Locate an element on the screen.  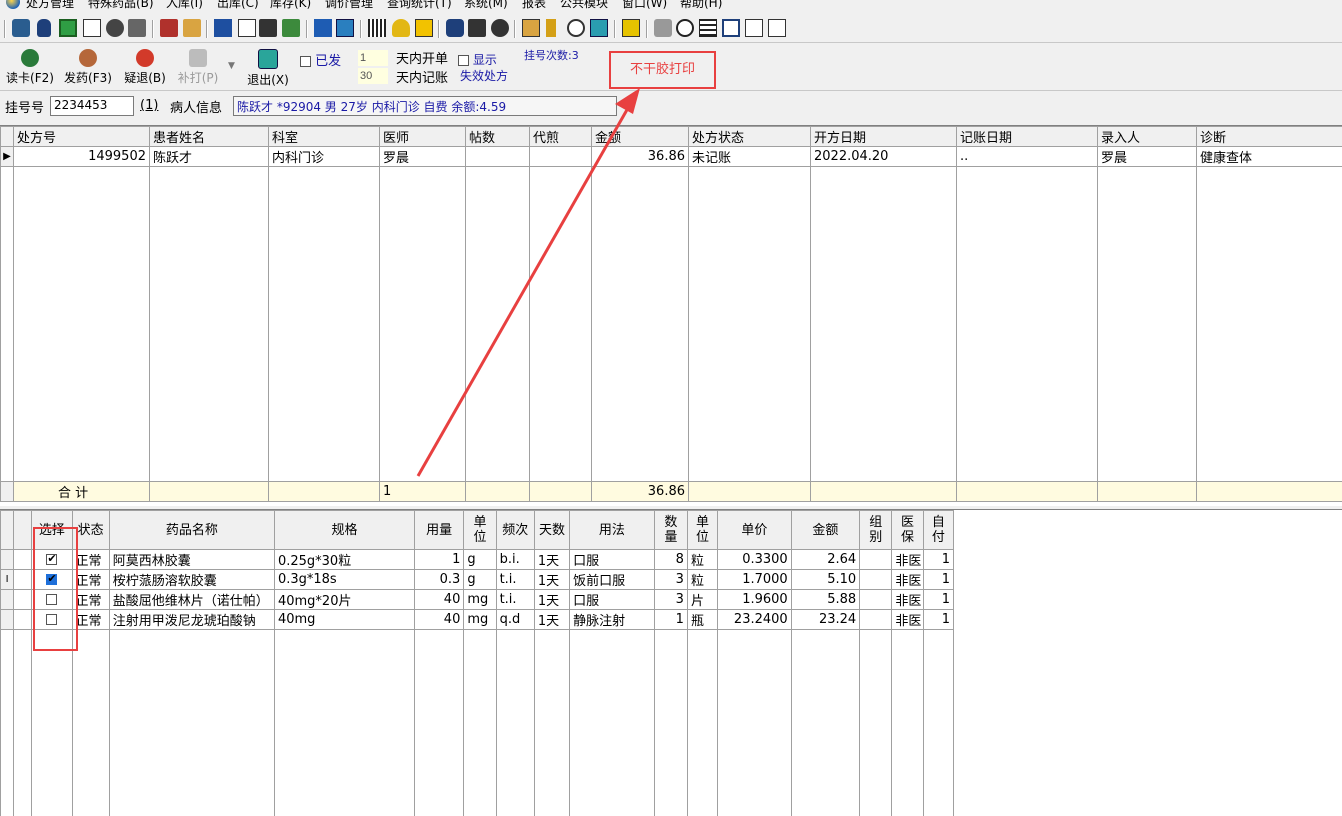
window-icon is located at coordinates (731, 28).